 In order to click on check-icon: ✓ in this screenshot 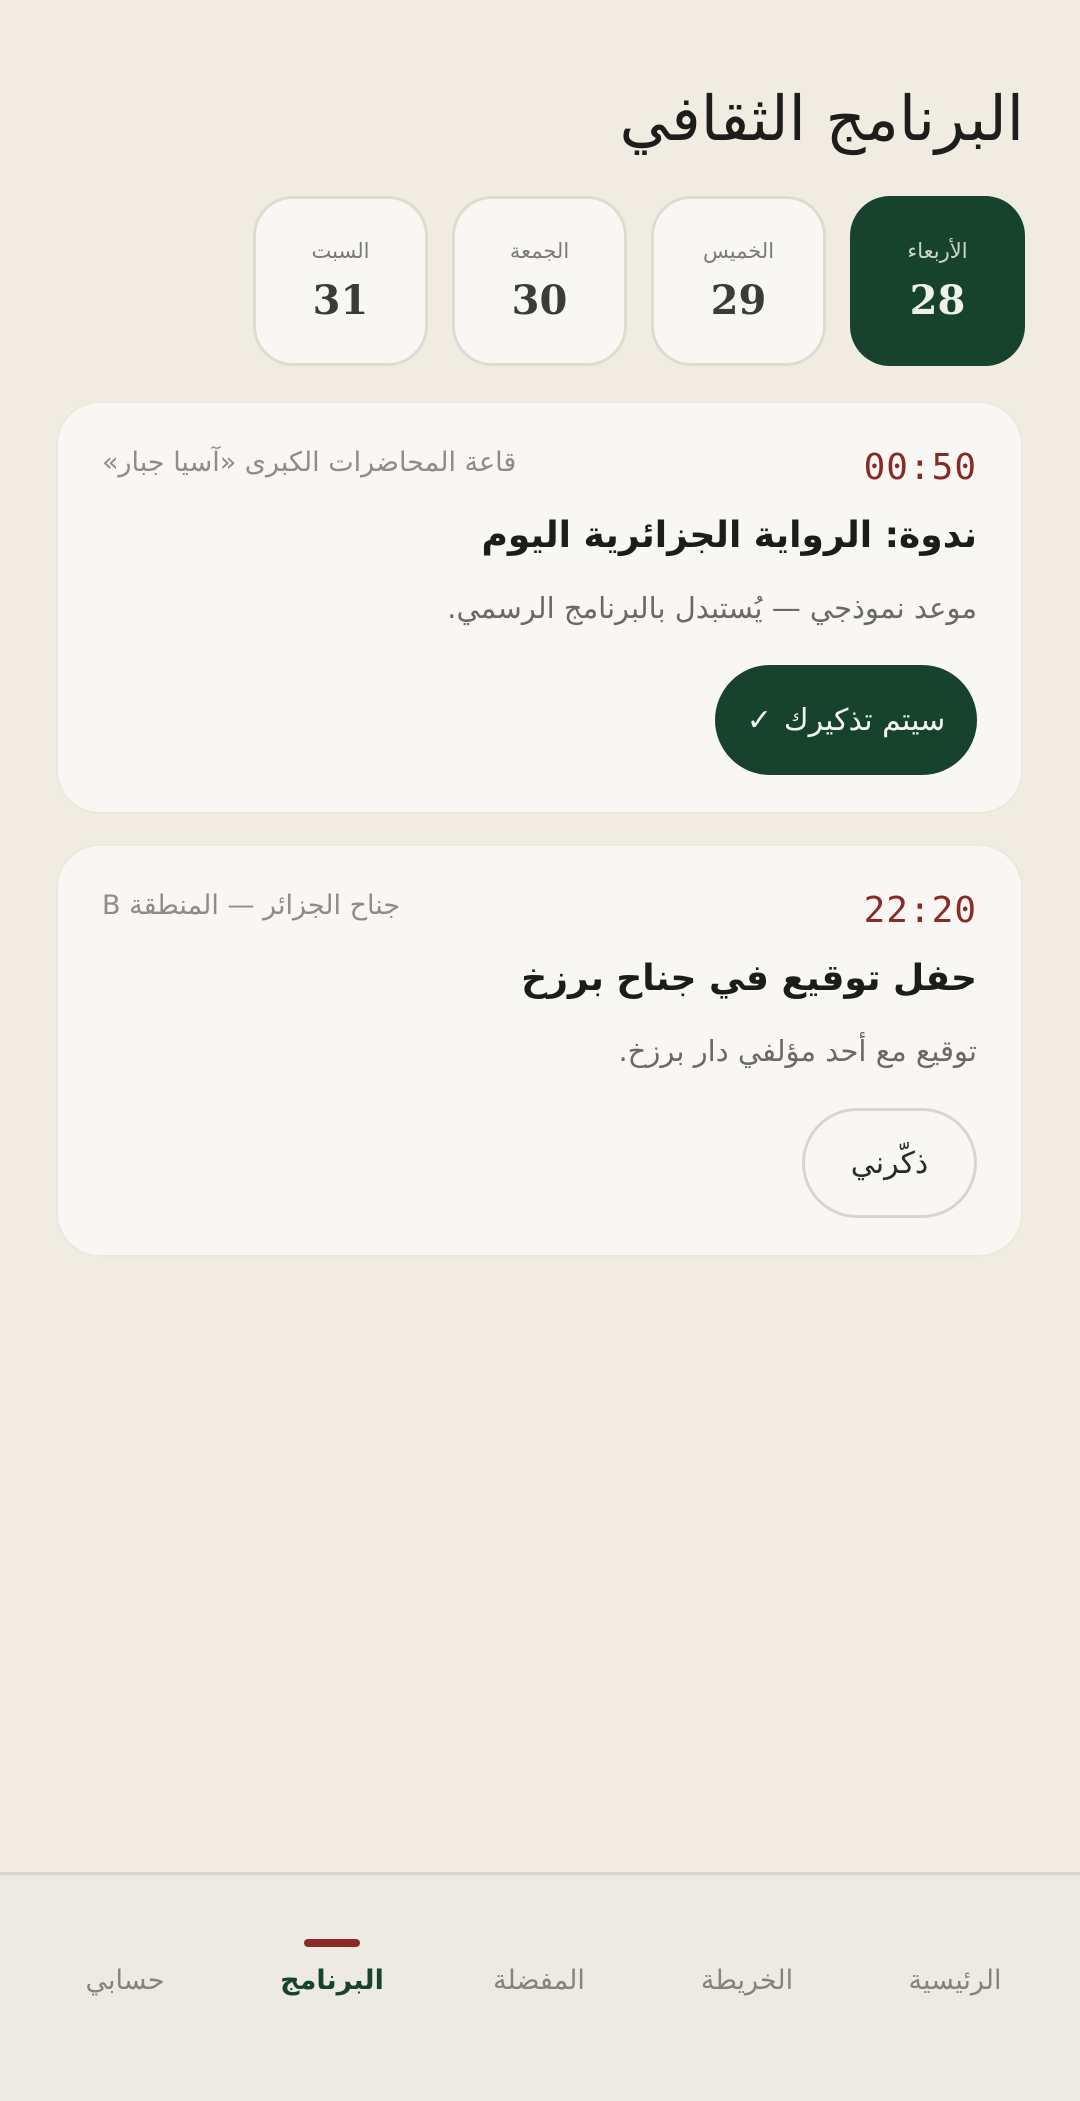, I will do `click(759, 720)`.